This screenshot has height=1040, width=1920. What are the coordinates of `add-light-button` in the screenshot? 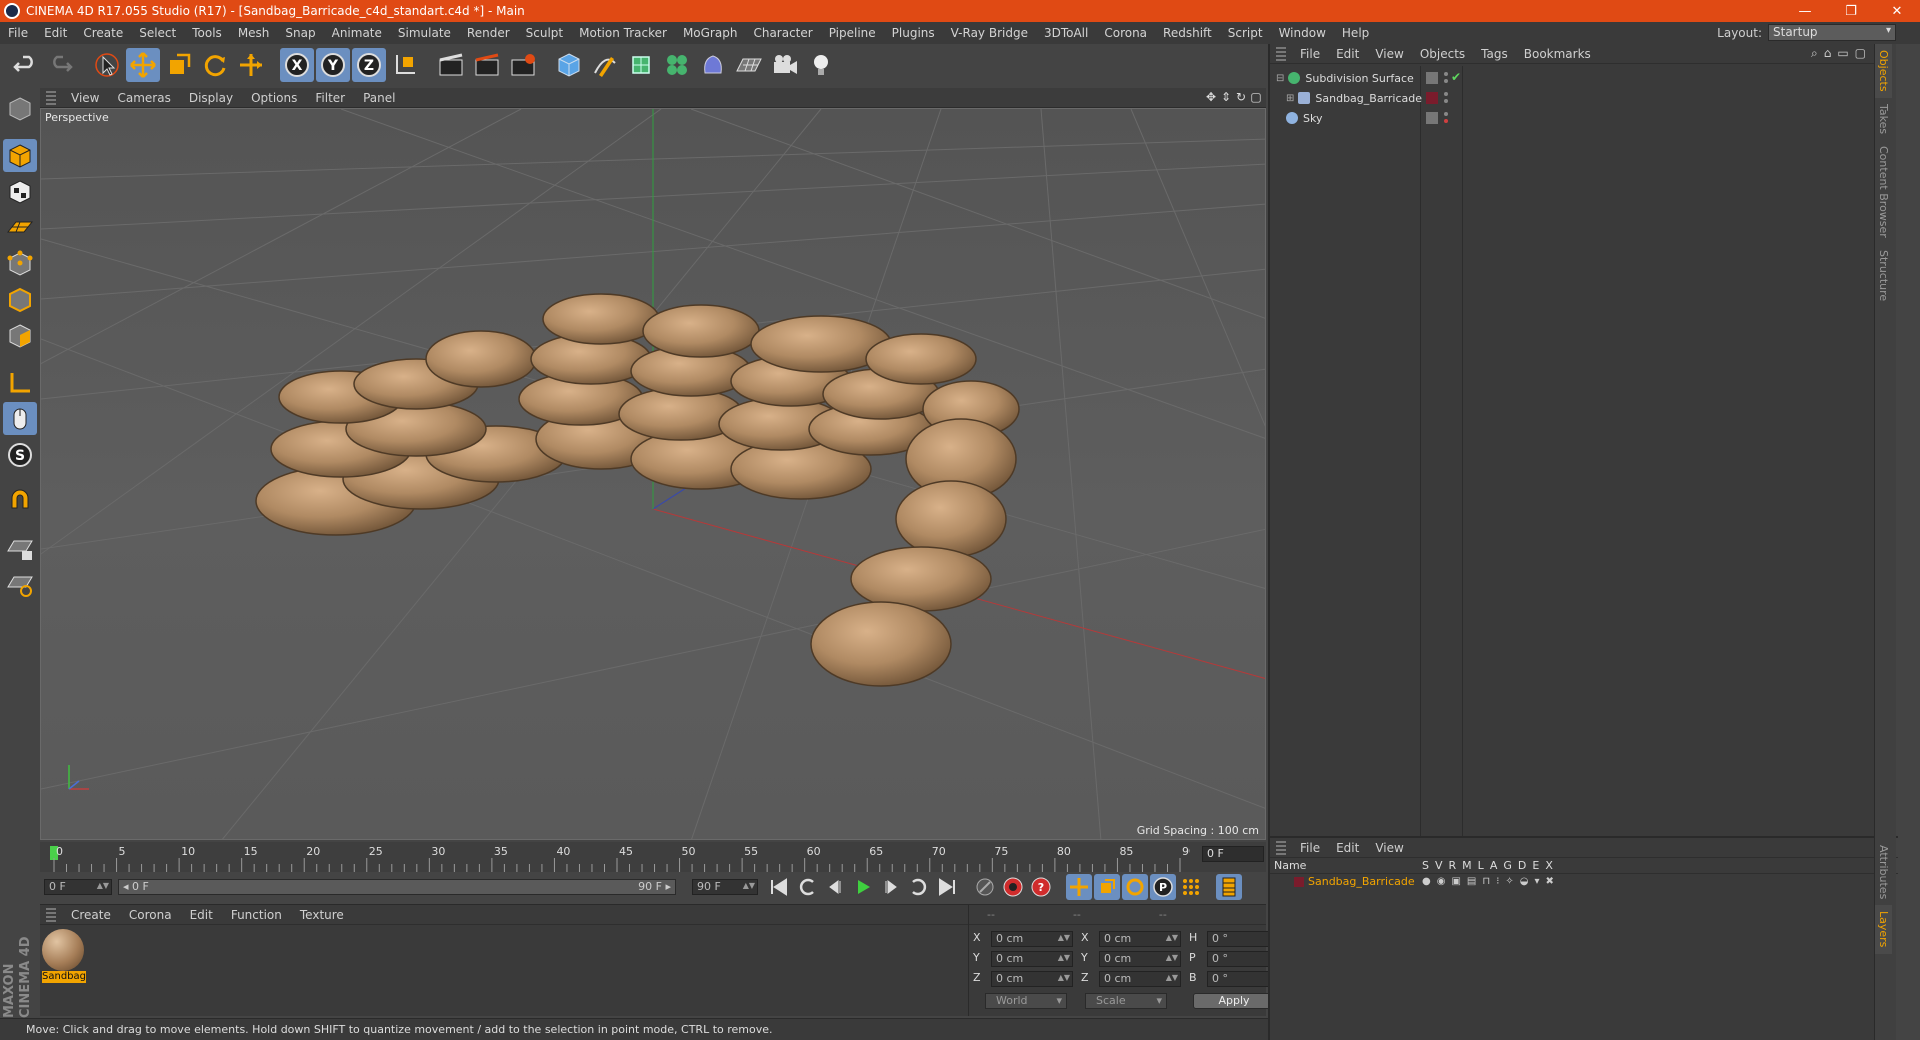 It's located at (821, 65).